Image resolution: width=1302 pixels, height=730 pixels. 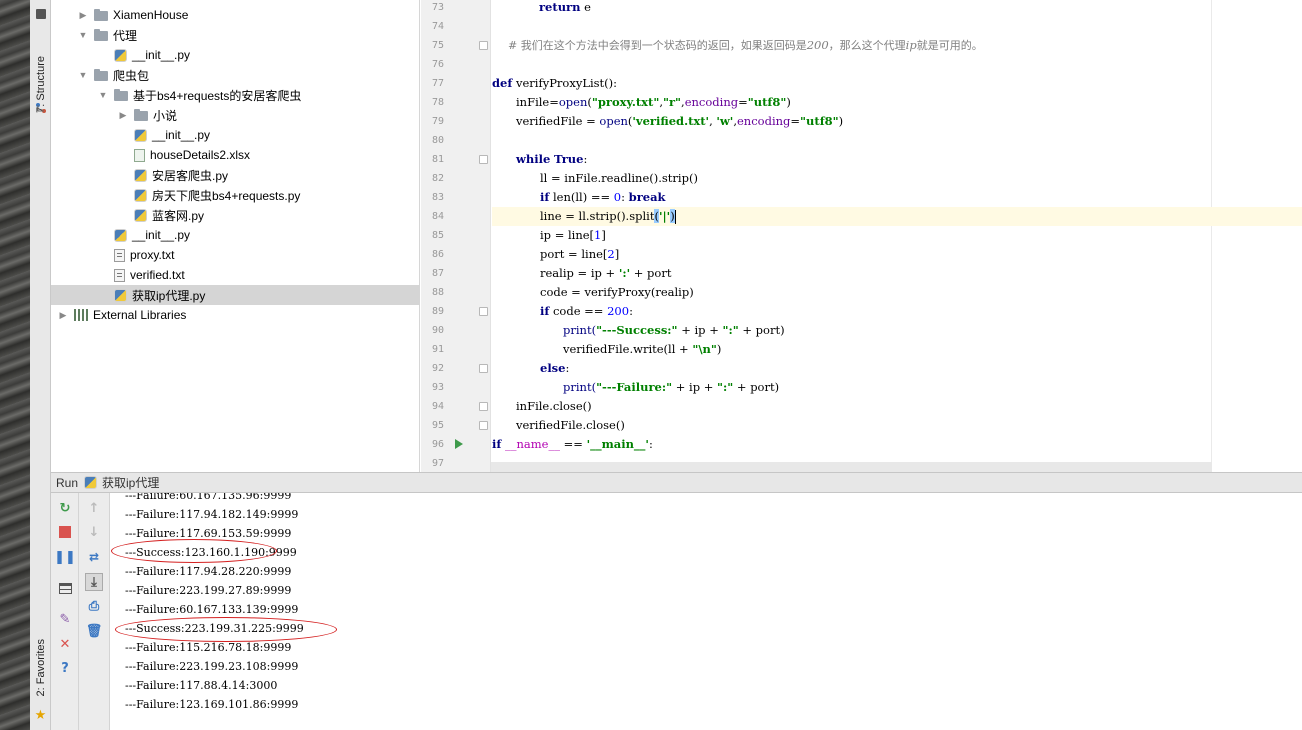 I want to click on tree-item-label: 爬虫包, so click(x=131, y=75).